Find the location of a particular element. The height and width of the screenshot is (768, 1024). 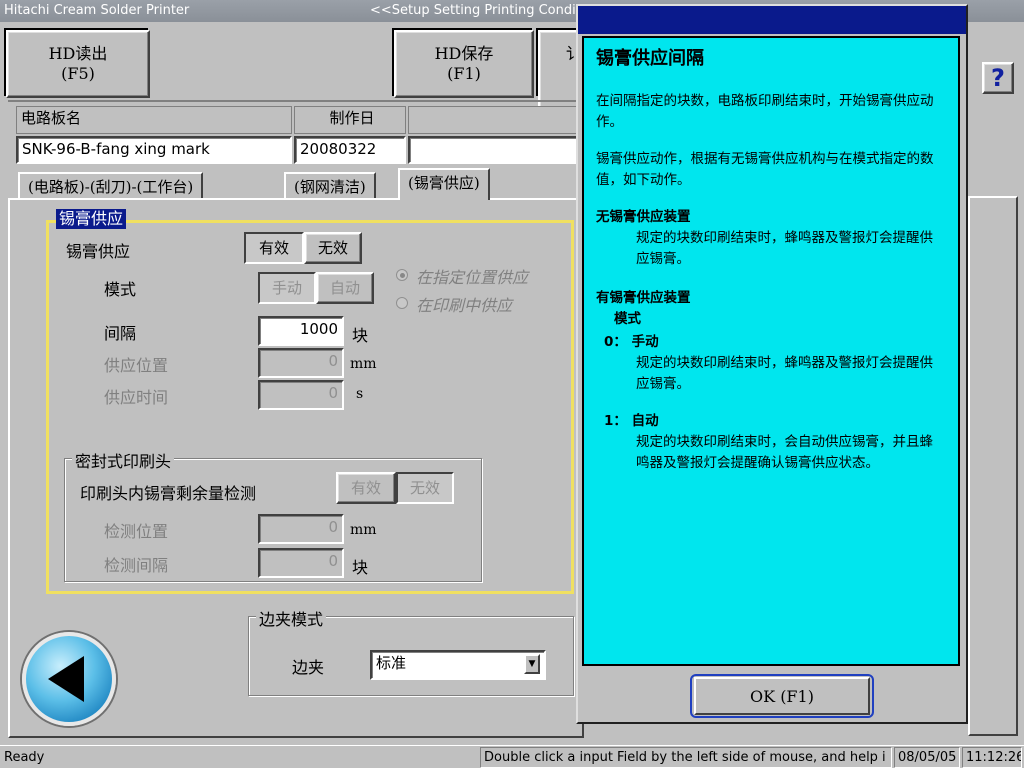

interval-label: 间隔 is located at coordinates (120, 333).